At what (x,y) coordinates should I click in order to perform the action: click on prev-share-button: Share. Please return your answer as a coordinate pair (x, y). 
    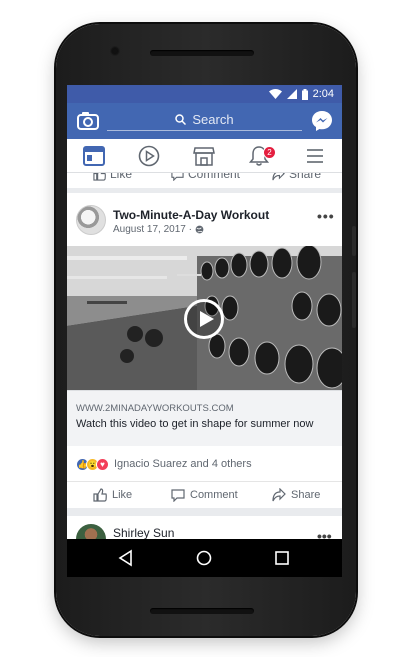
    Looking at the image, I should click on (296, 177).